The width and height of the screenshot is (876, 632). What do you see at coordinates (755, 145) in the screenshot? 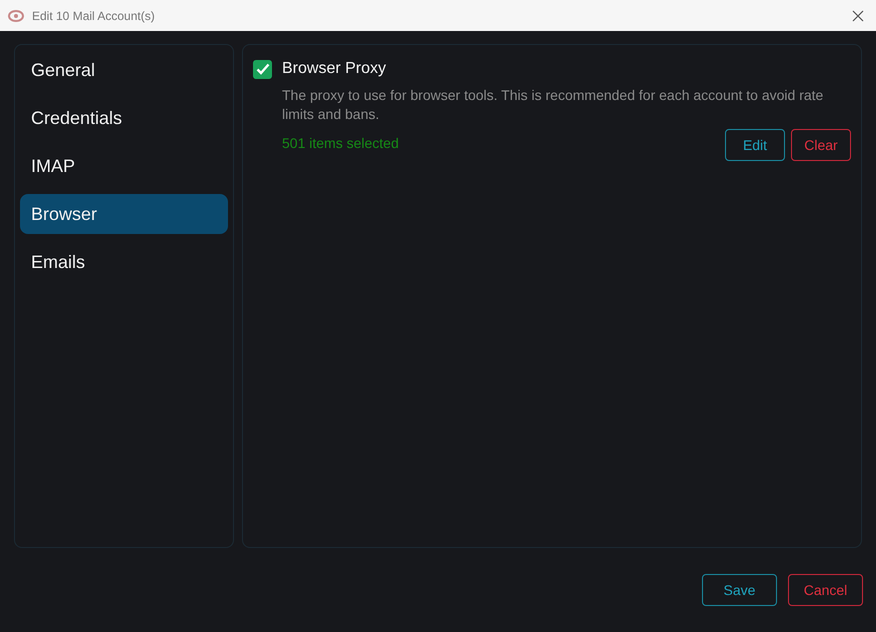
I see `edit-button: Edit` at bounding box center [755, 145].